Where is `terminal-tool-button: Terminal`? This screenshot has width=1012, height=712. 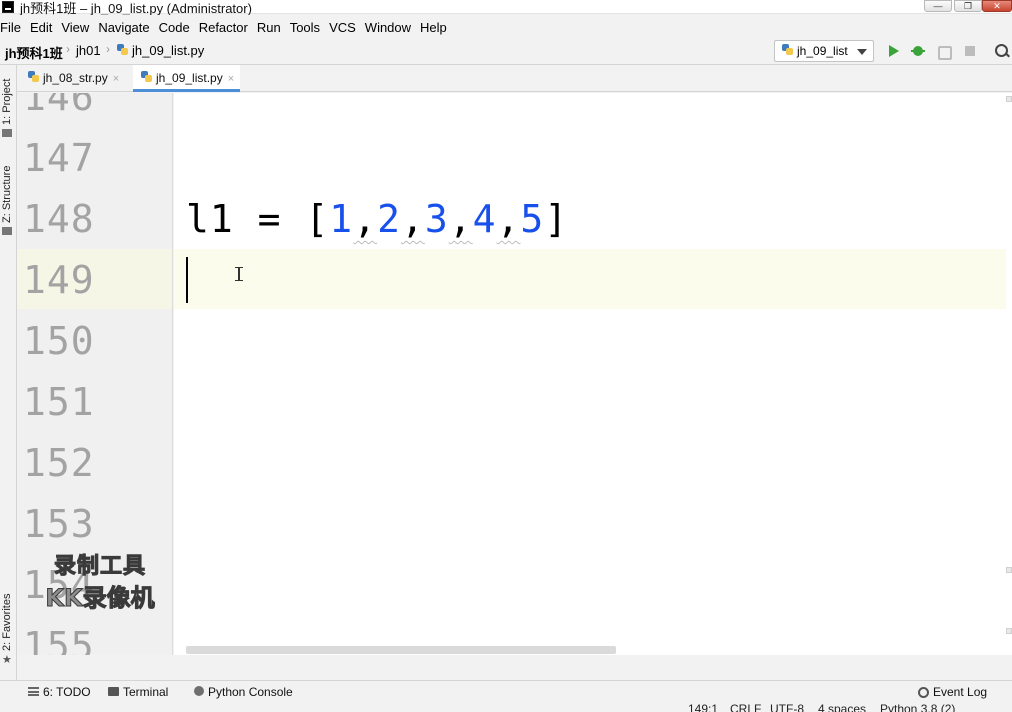 terminal-tool-button: Terminal is located at coordinates (138, 692).